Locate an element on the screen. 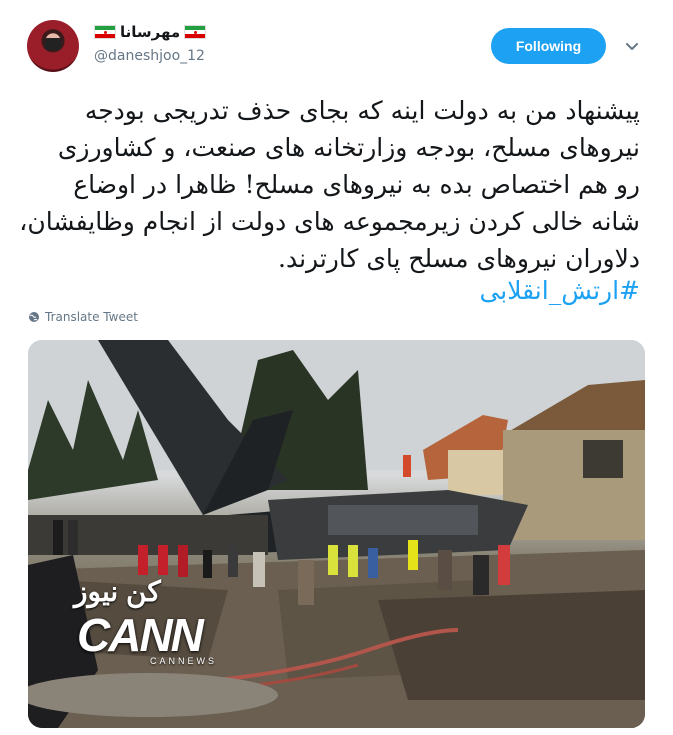 The width and height of the screenshot is (673, 735). display-name-row: مهرسانا is located at coordinates (150, 32).